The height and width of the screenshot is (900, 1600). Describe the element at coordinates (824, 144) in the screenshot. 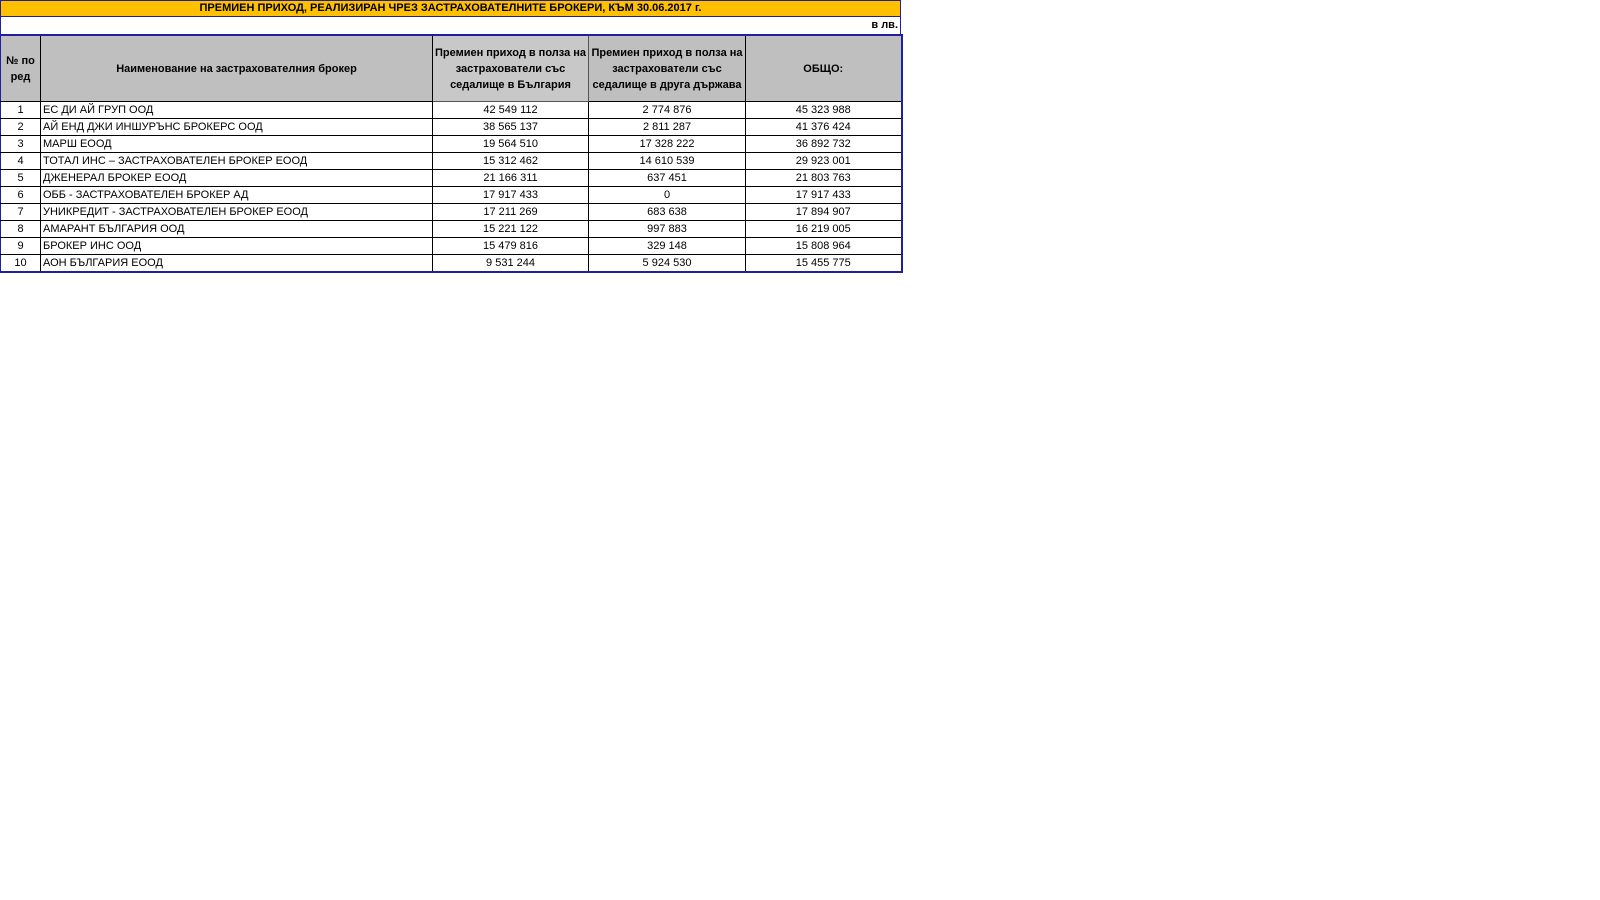

I see `cell-total: 36 892 732` at that location.